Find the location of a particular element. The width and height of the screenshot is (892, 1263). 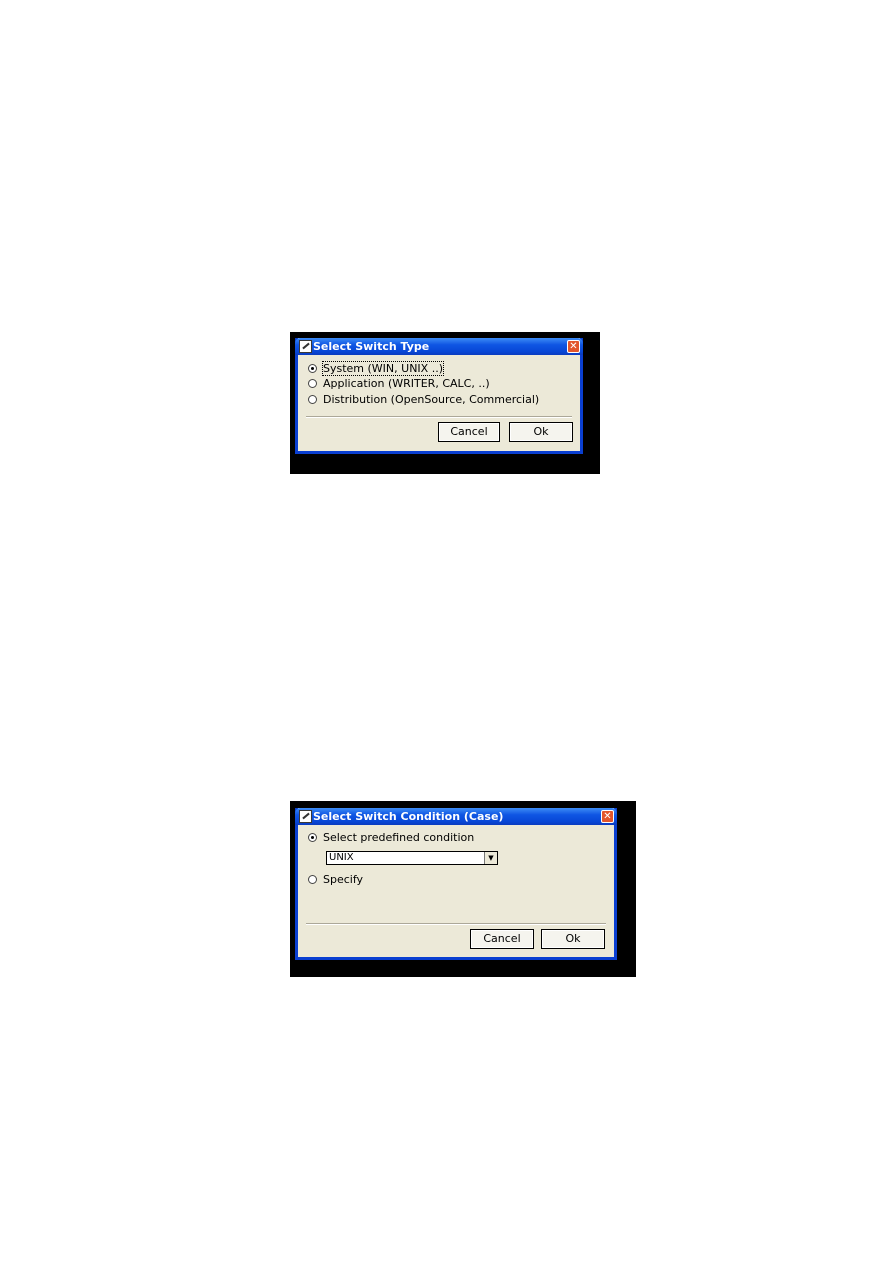

dialog-title: Select Switch Condition (Case) is located at coordinates (408, 816).